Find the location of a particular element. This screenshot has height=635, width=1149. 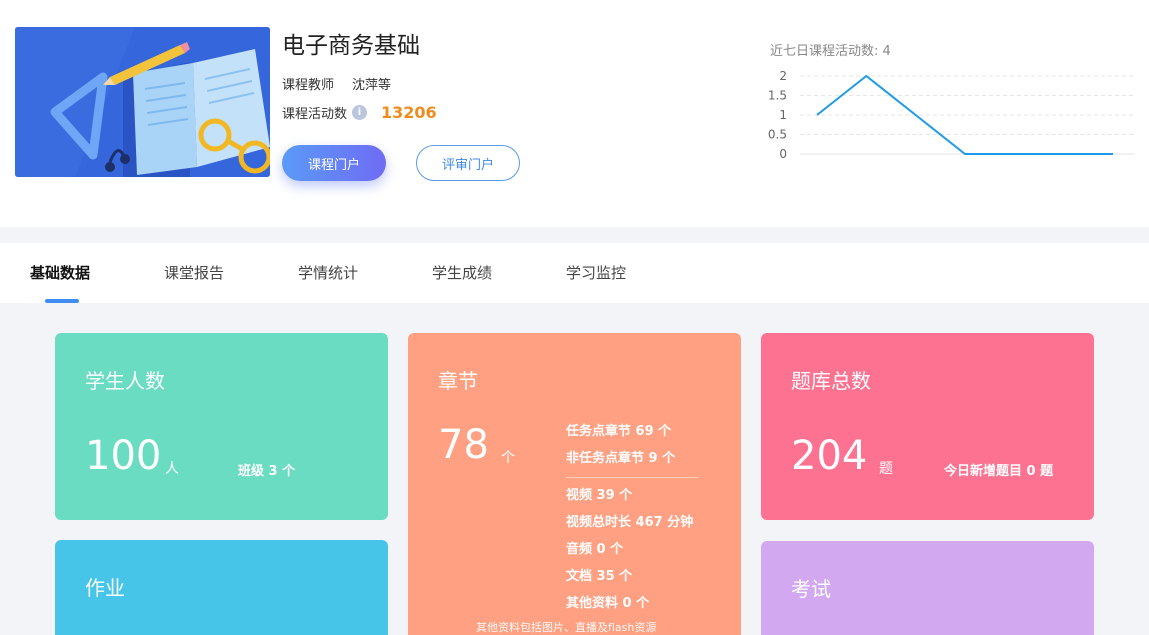

activity-row: 课程活动数 i 13206 is located at coordinates (359, 112).